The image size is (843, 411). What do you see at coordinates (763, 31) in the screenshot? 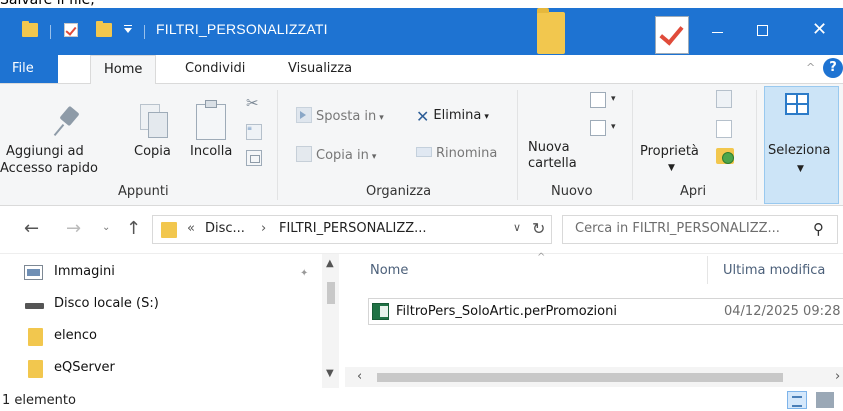
I see `maximize-button` at bounding box center [763, 31].